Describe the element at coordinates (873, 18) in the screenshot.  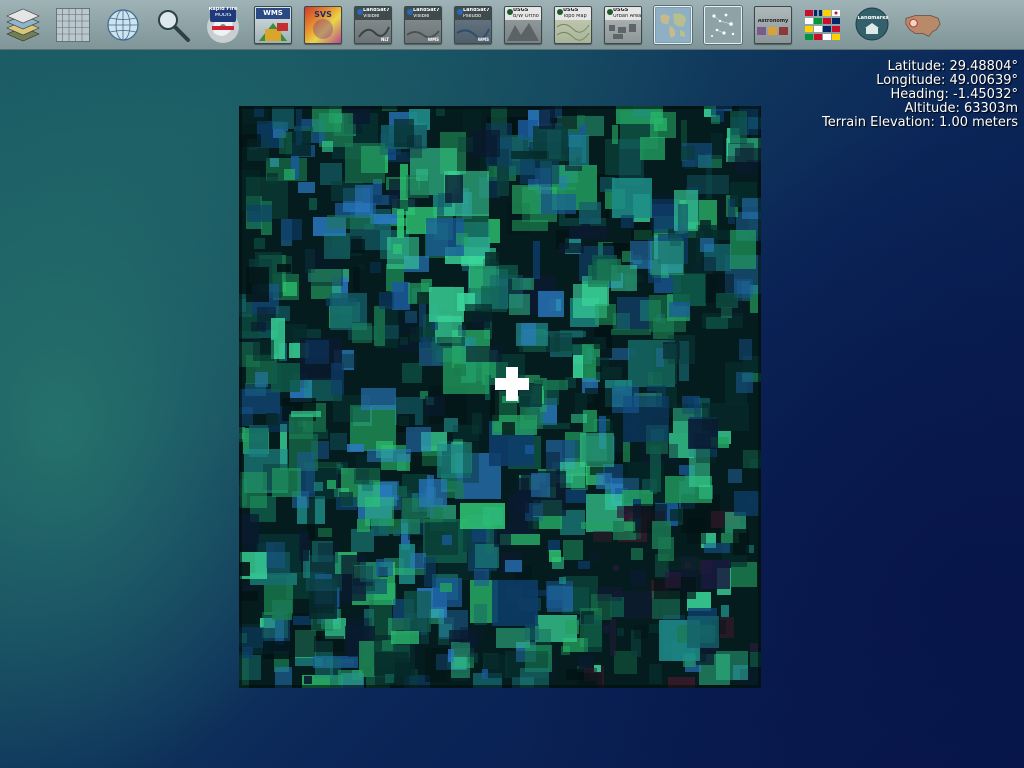
I see `landmarks-label: Landmarks` at that location.